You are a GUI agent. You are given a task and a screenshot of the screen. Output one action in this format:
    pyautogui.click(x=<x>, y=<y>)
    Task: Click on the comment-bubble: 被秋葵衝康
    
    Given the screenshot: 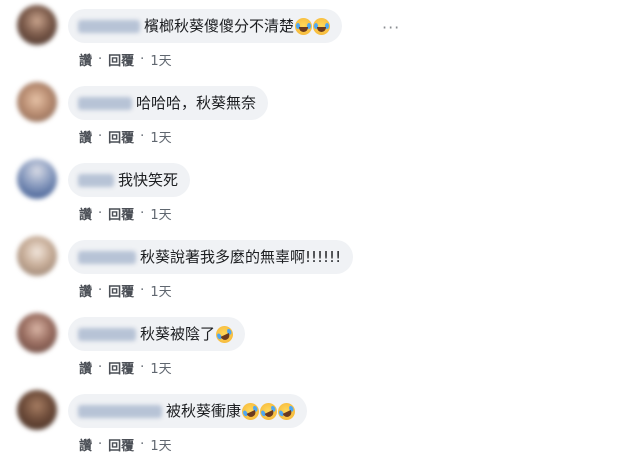 What is the action you would take?
    pyautogui.click(x=188, y=411)
    